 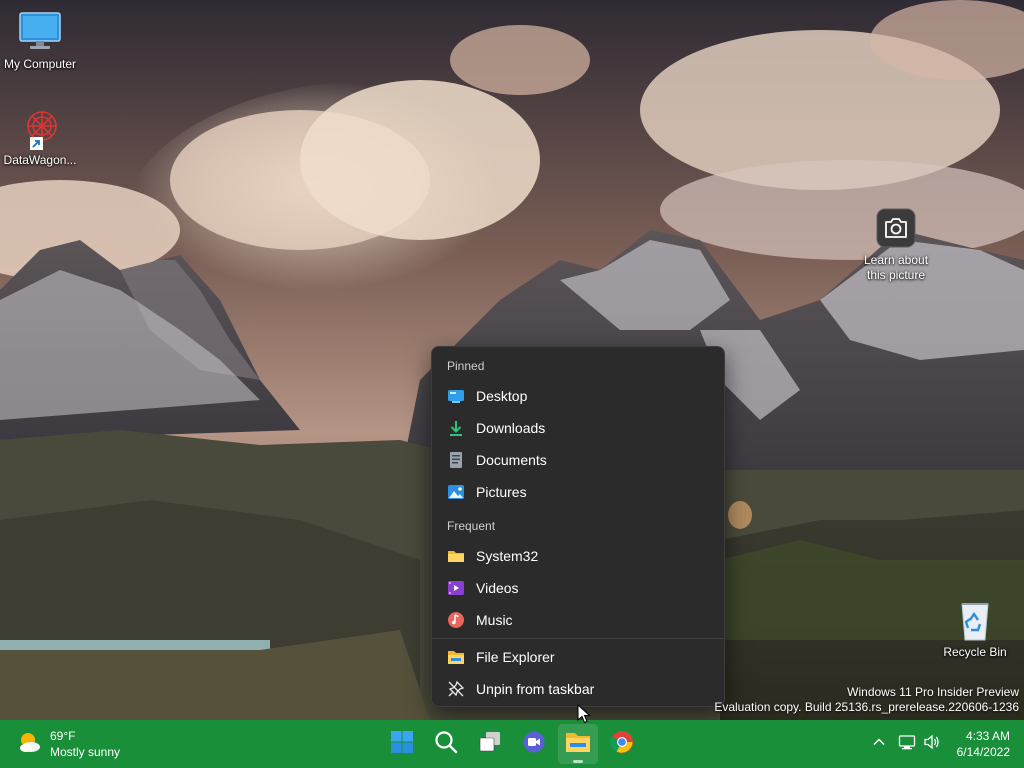 What do you see at coordinates (579, 556) in the screenshot?
I see `jump-list-item-system32: System32` at bounding box center [579, 556].